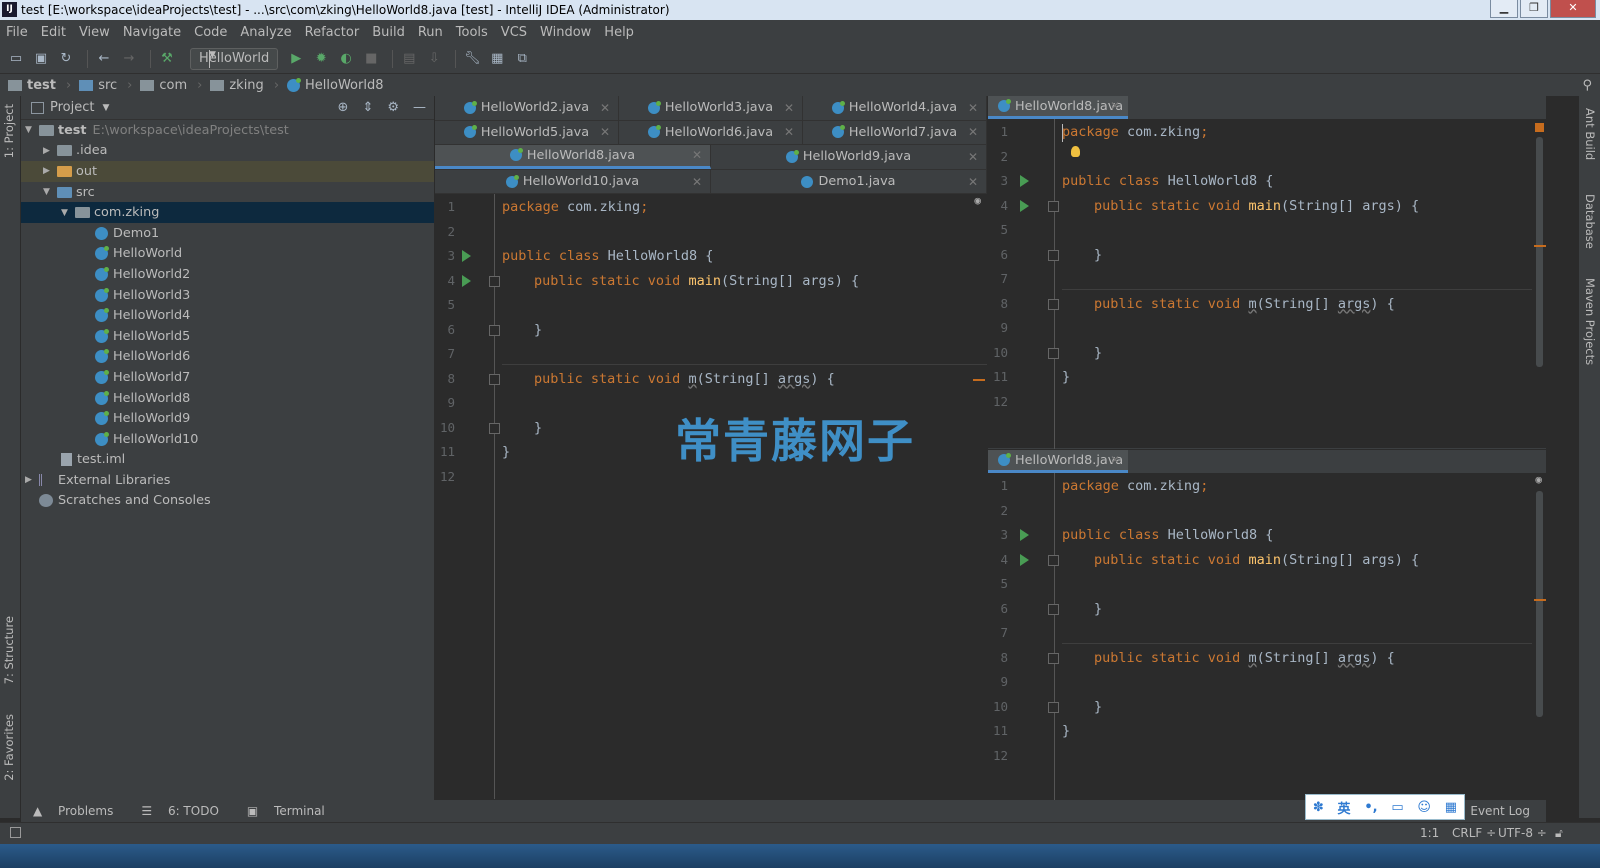  What do you see at coordinates (184, 811) in the screenshot?
I see `todo-tool-button: ☰ 6: TODO` at bounding box center [184, 811].